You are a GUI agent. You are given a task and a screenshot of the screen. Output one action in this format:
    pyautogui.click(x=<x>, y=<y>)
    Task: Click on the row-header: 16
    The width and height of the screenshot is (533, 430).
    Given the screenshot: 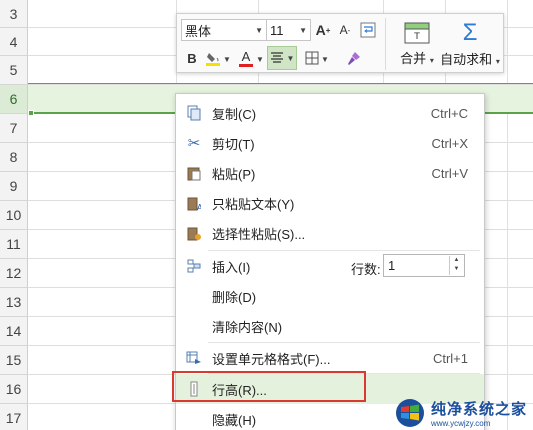 What is the action you would take?
    pyautogui.click(x=14, y=389)
    